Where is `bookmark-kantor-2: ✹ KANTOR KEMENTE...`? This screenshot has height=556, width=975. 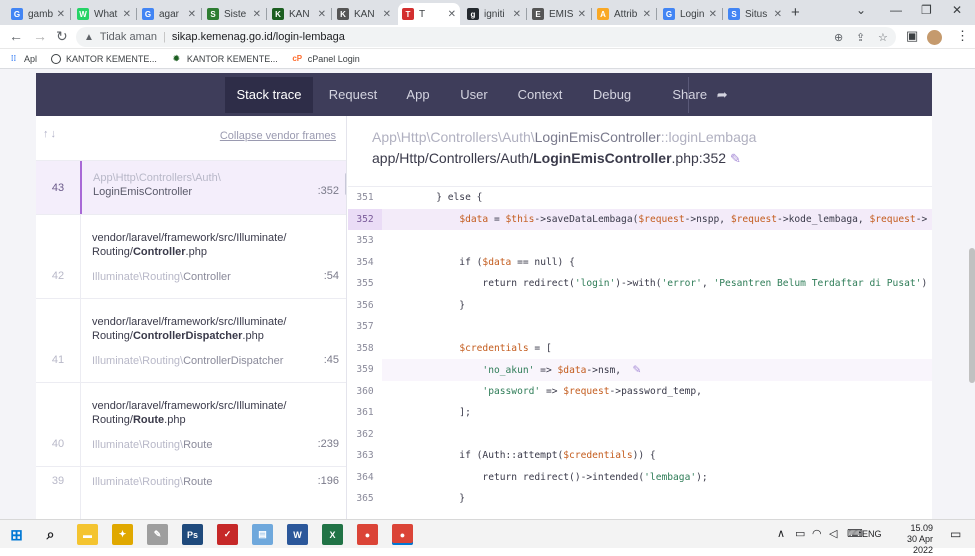
bookmark-kantor-2: ✹ KANTOR KEMENTE... is located at coordinates (224, 58).